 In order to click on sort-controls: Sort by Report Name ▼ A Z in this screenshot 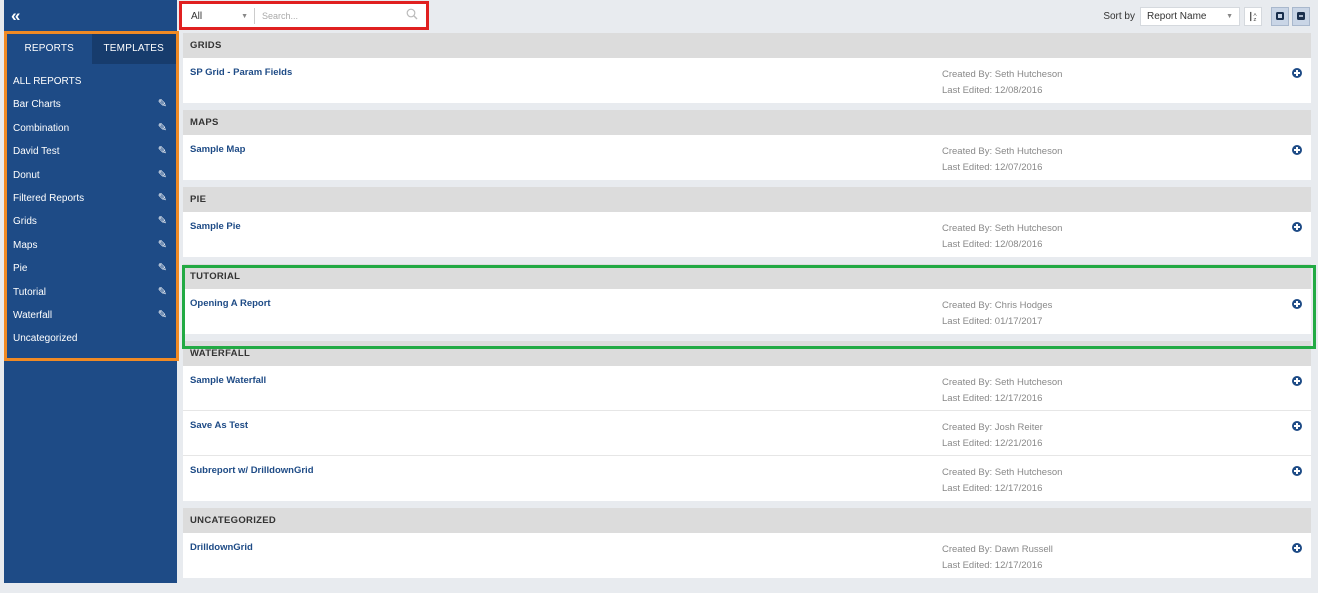, I will do `click(1206, 16)`.